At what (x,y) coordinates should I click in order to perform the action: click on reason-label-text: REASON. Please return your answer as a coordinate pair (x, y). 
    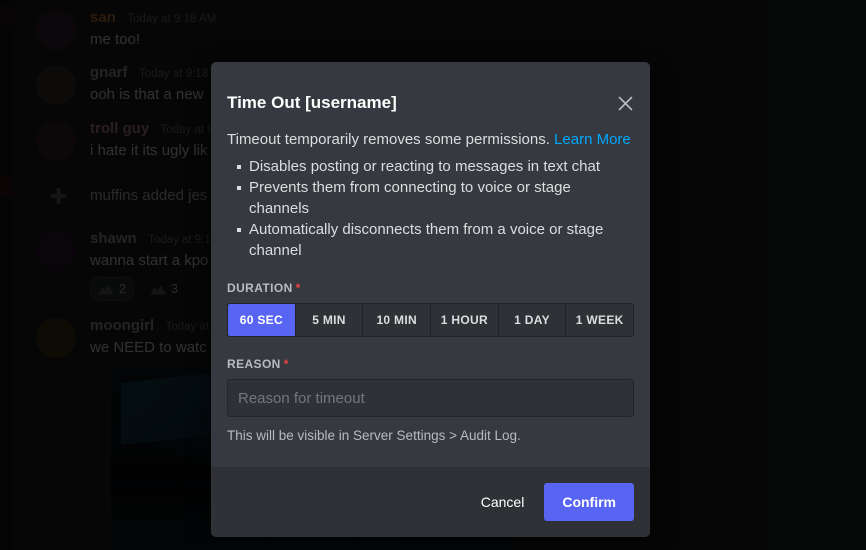
    Looking at the image, I should click on (254, 364).